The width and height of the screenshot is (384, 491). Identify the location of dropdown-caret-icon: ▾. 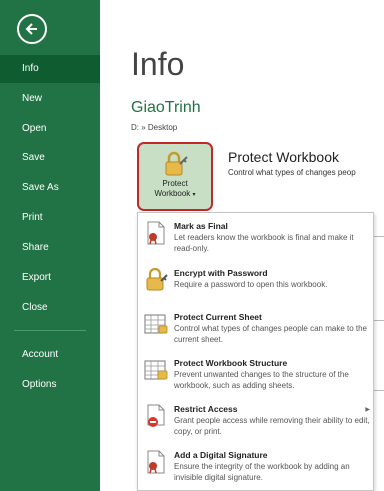
(194, 195).